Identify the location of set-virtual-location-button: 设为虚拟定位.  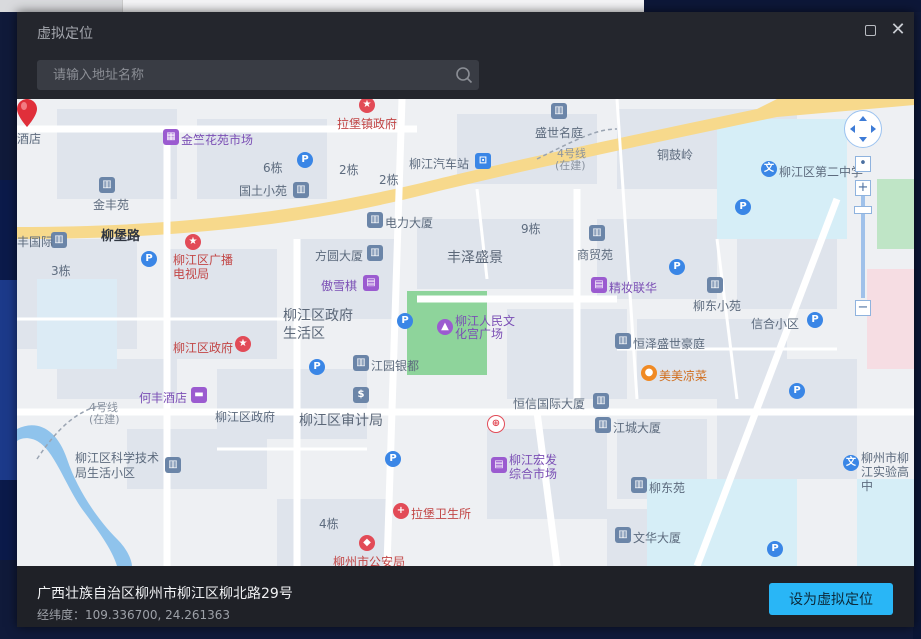
(831, 599).